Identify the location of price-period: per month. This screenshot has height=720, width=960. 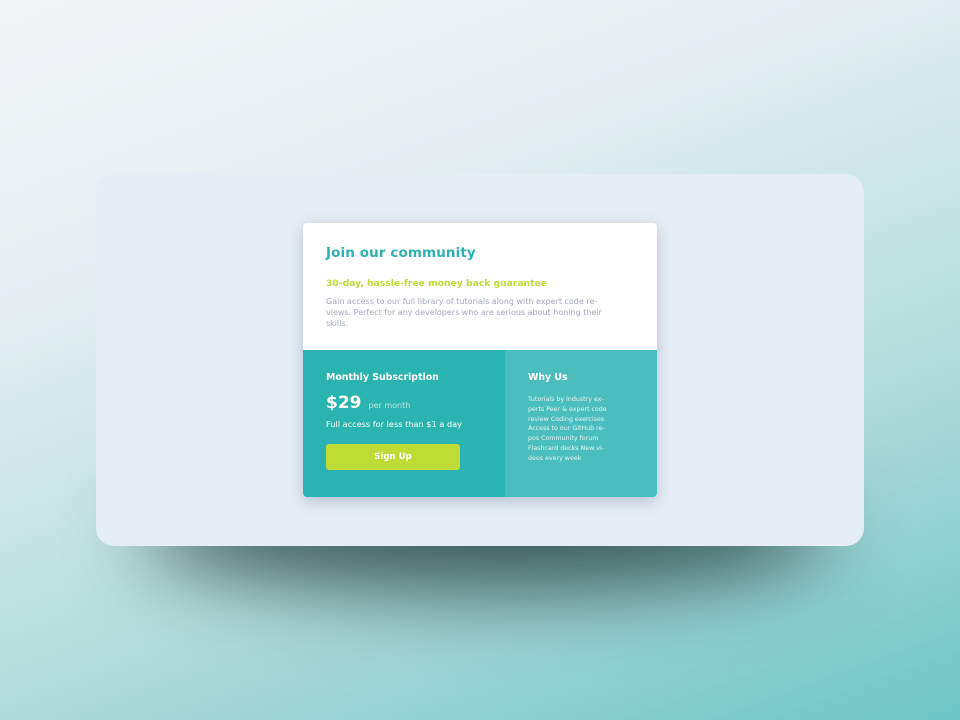
(389, 405).